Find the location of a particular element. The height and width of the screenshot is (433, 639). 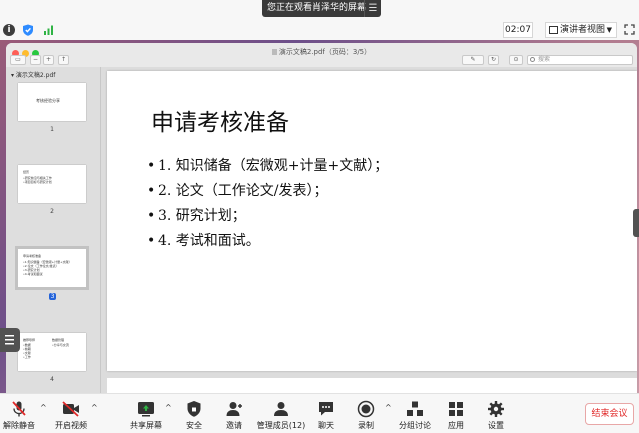

info-icon: i is located at coordinates (9, 30).